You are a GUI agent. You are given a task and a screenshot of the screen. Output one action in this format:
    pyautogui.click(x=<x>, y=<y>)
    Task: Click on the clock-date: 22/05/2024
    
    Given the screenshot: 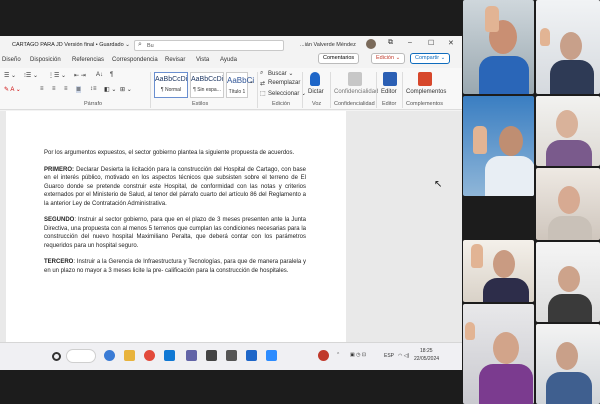 What is the action you would take?
    pyautogui.click(x=426, y=359)
    